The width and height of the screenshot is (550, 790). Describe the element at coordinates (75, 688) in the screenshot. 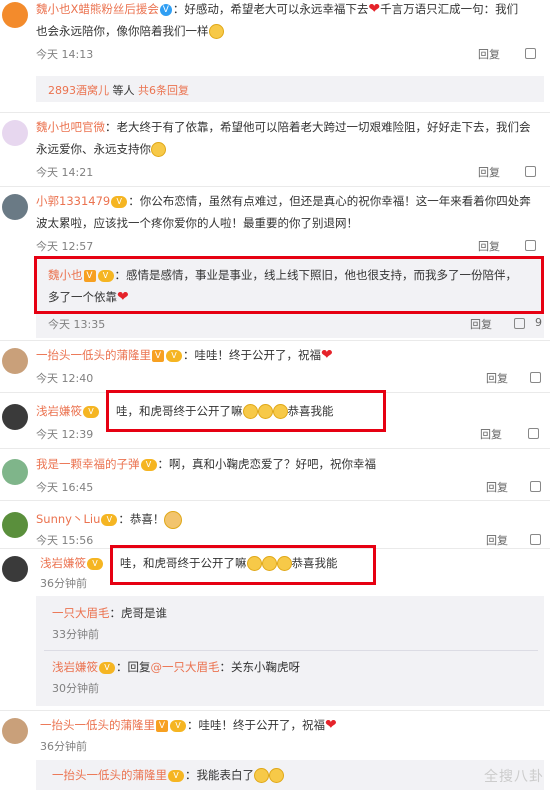

I see `timestamp: 30分钟前` at that location.